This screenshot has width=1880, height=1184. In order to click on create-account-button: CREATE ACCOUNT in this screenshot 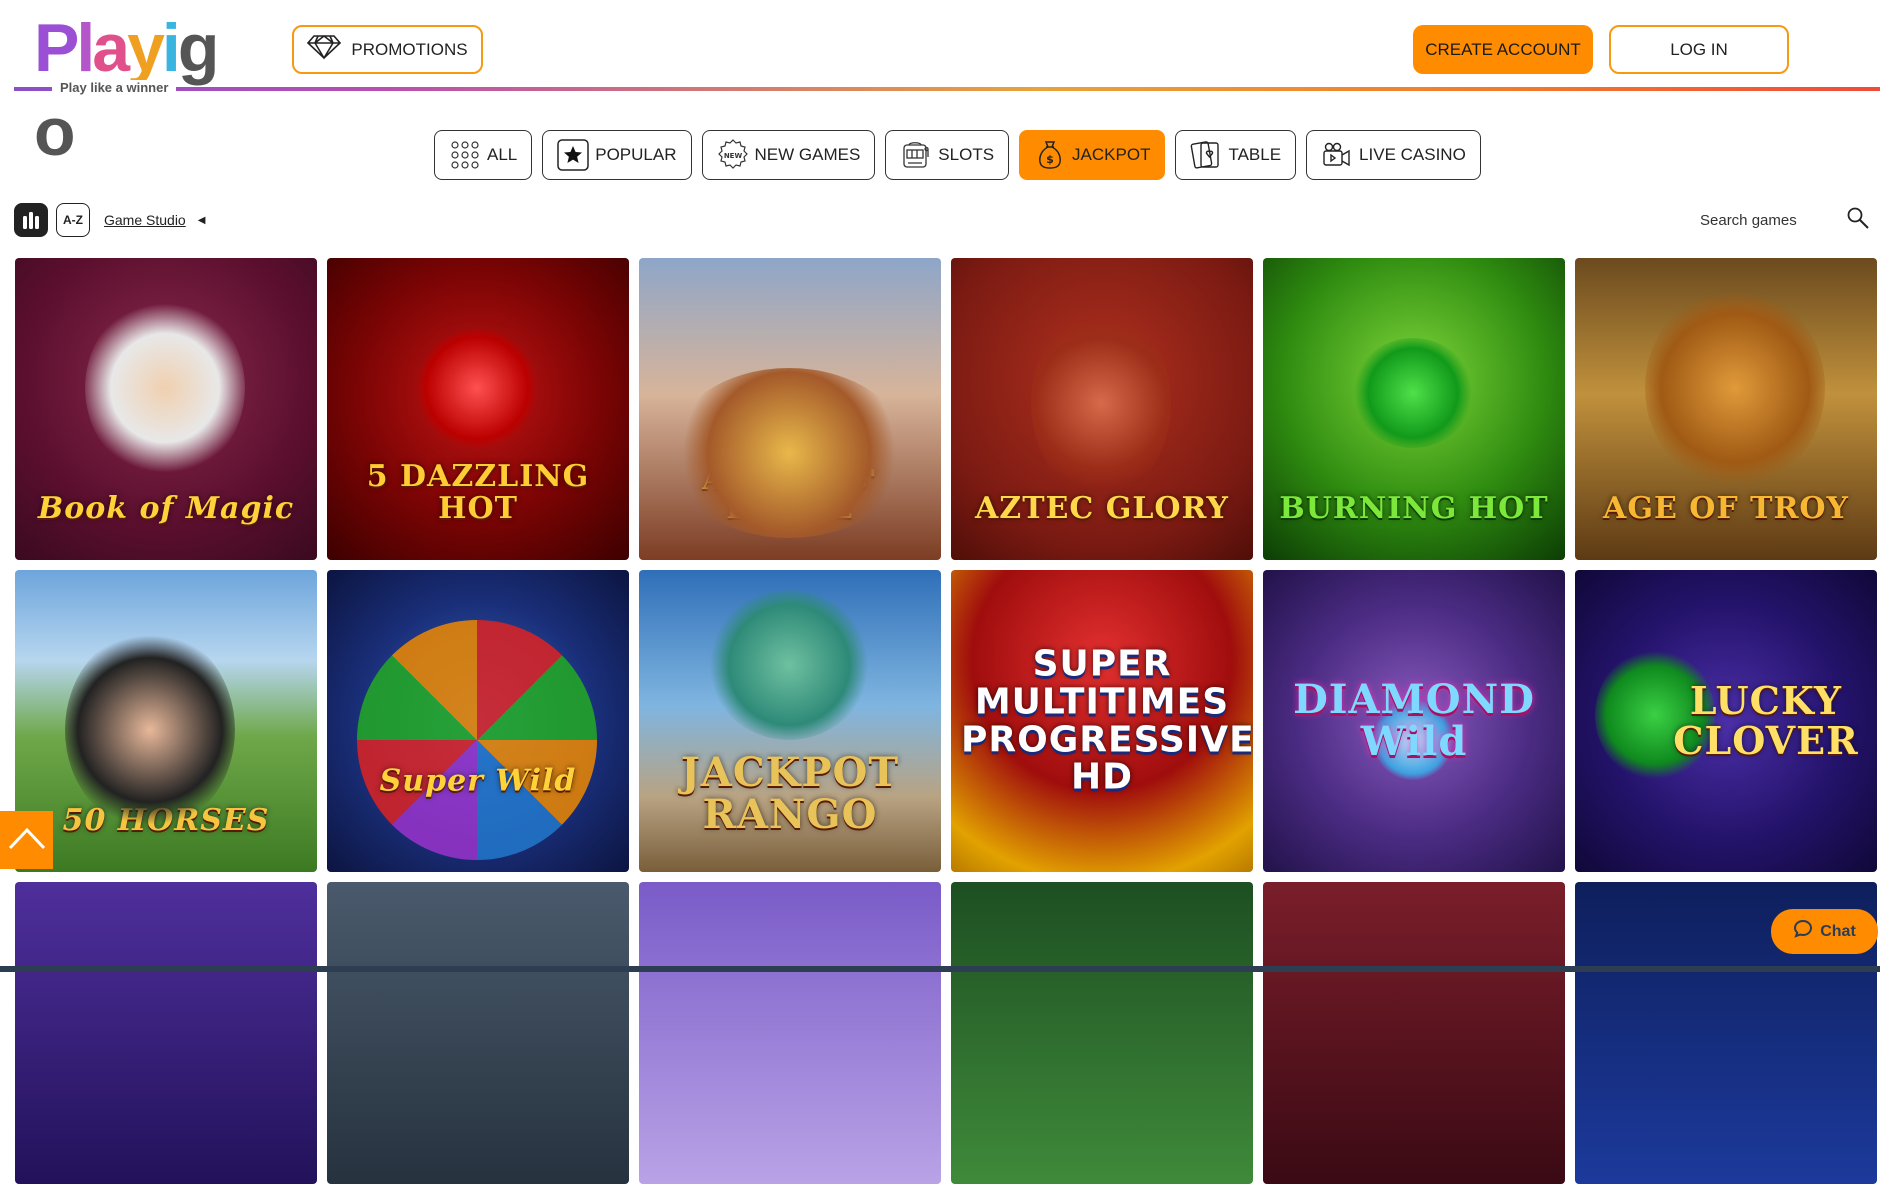, I will do `click(1503, 49)`.